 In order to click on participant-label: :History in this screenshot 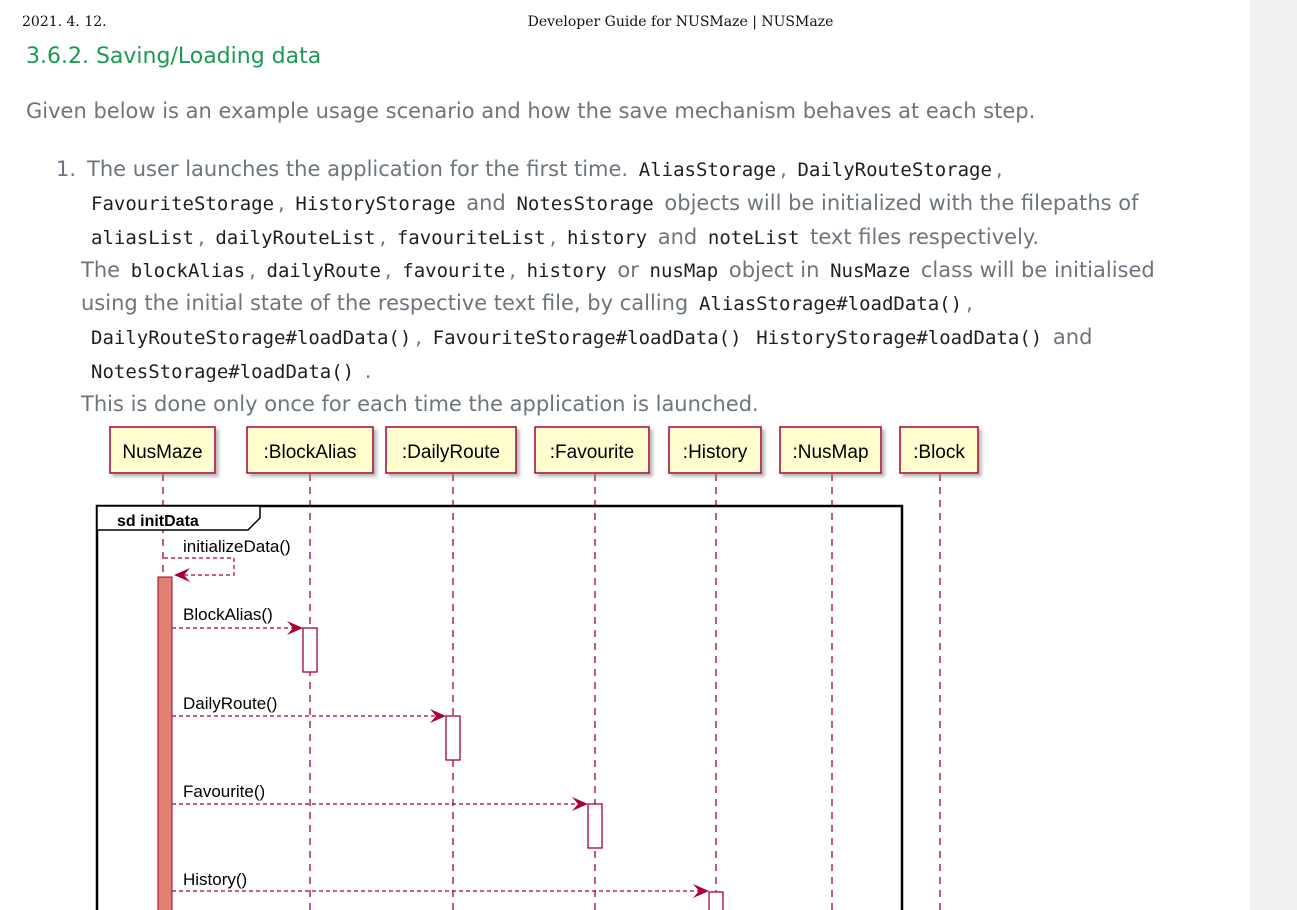, I will do `click(715, 452)`.